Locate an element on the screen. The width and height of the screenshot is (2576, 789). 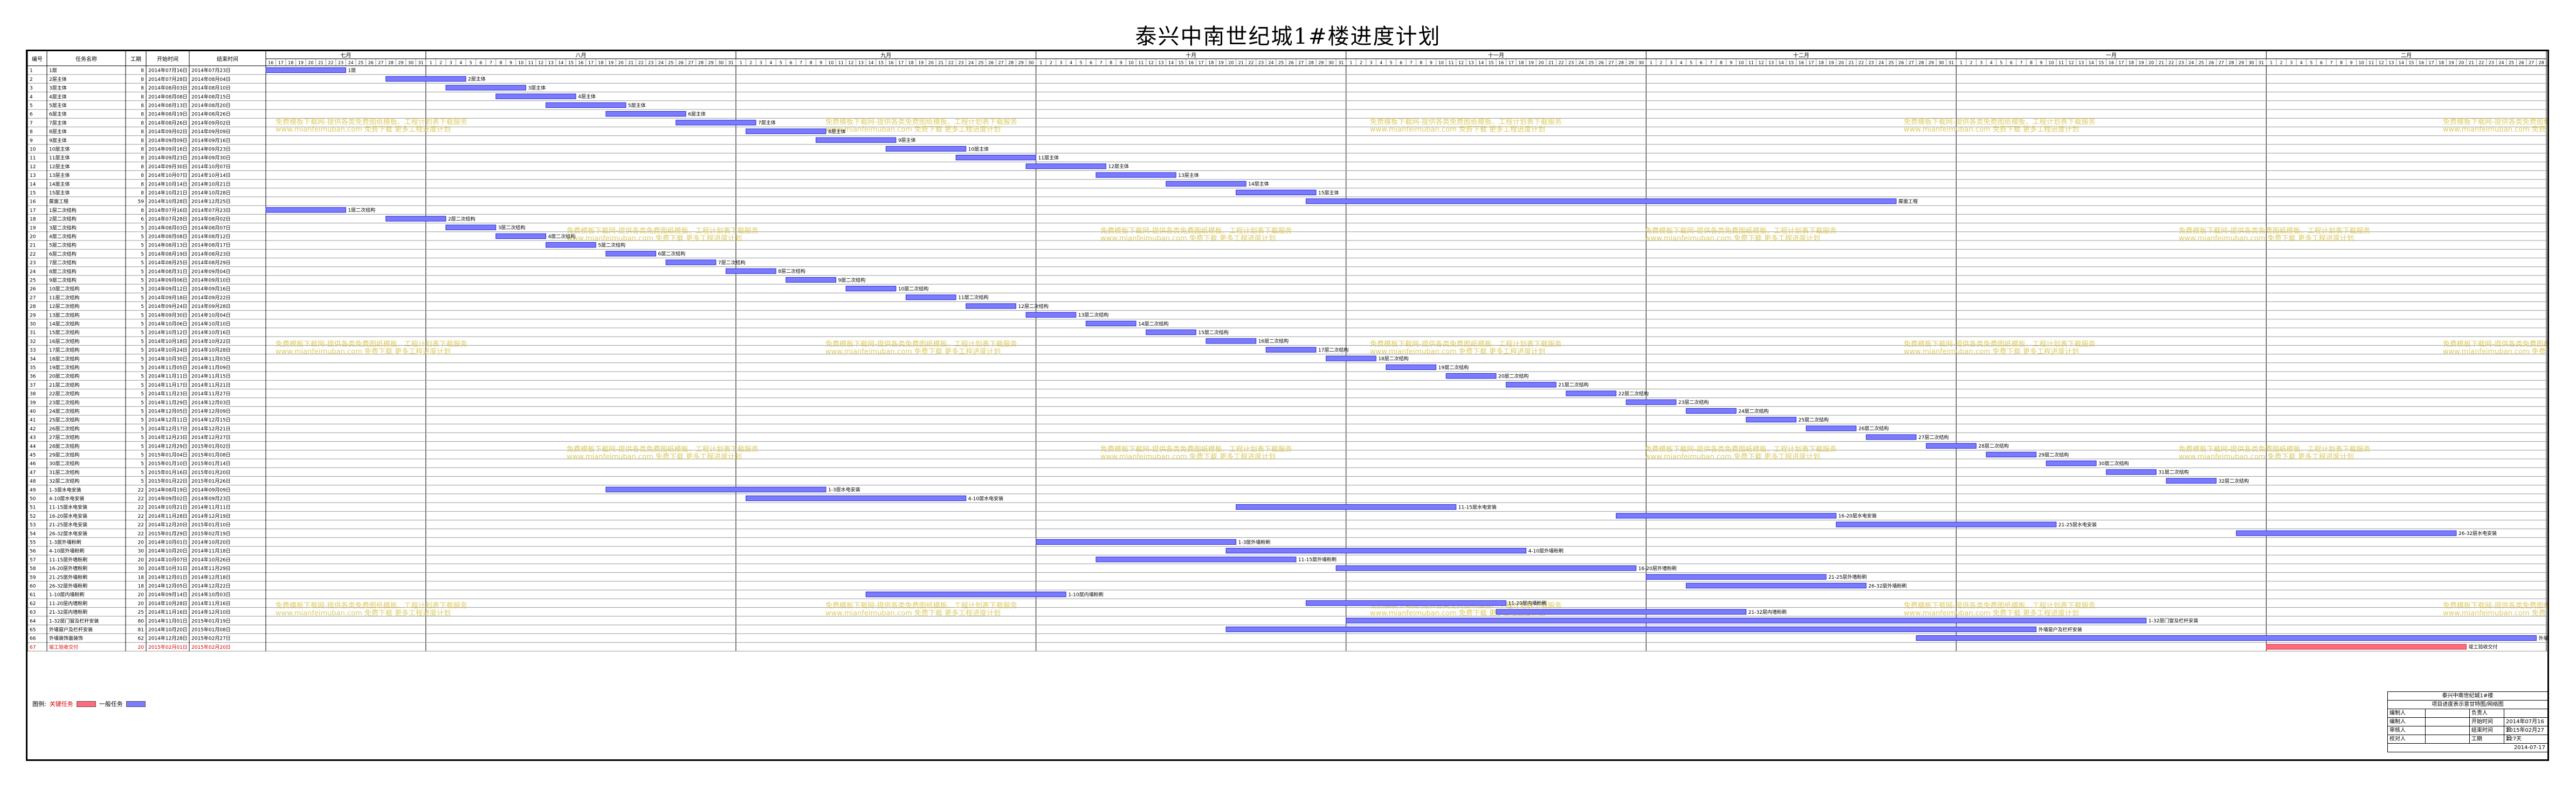
day-number: 12 is located at coordinates (2381, 62).